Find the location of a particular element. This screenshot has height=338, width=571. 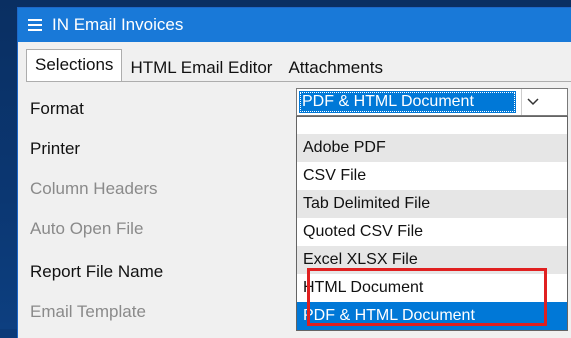

printer-label: Printer is located at coordinates (55, 148).